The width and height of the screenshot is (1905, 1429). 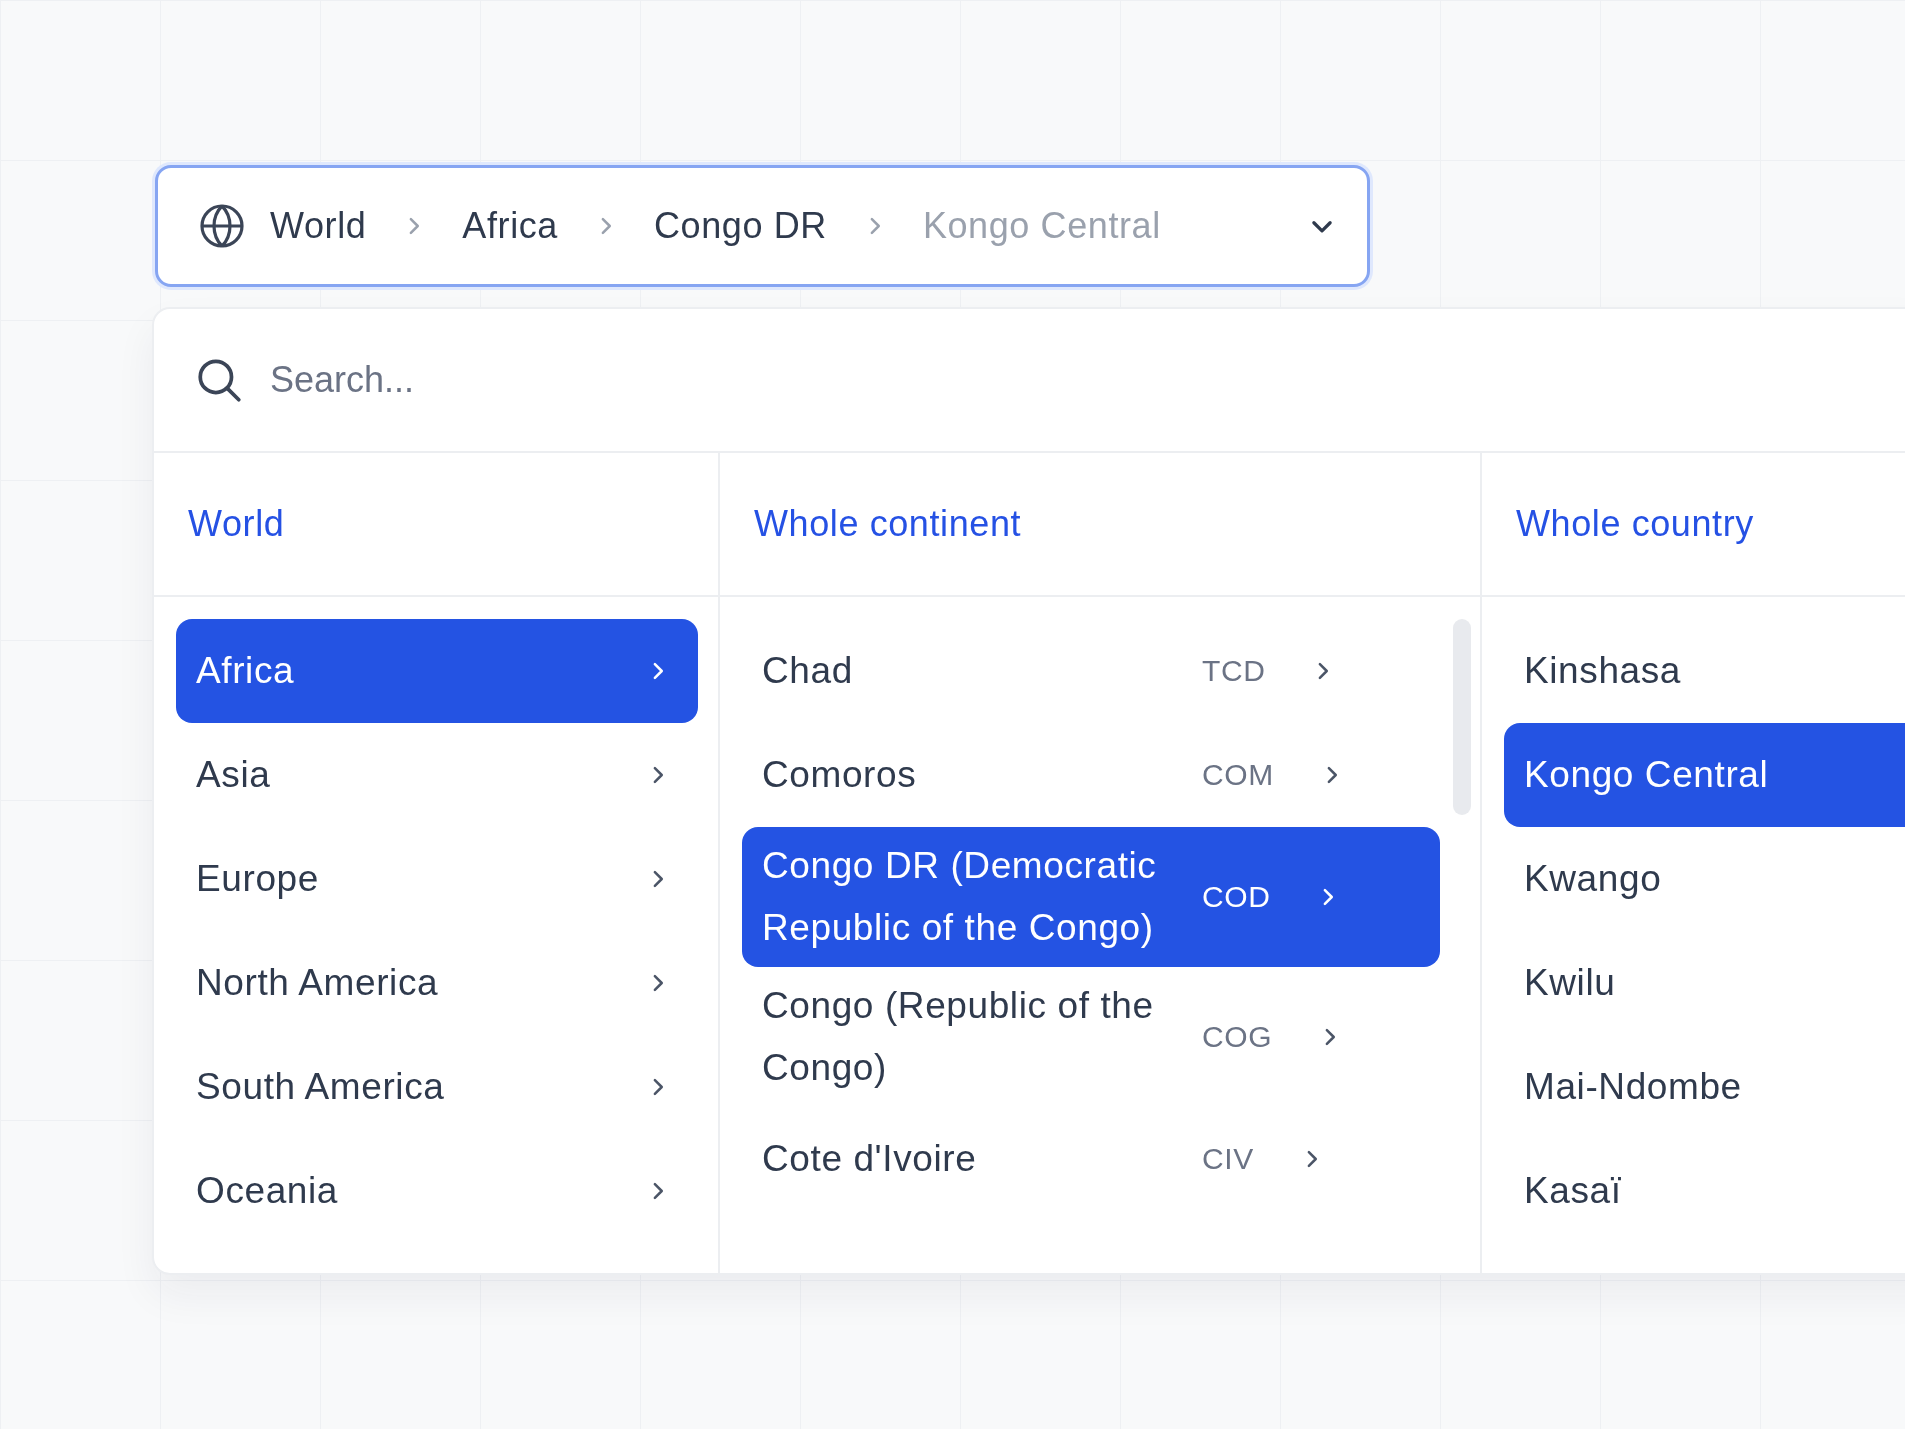 What do you see at coordinates (437, 671) in the screenshot?
I see `list-item: Africa` at bounding box center [437, 671].